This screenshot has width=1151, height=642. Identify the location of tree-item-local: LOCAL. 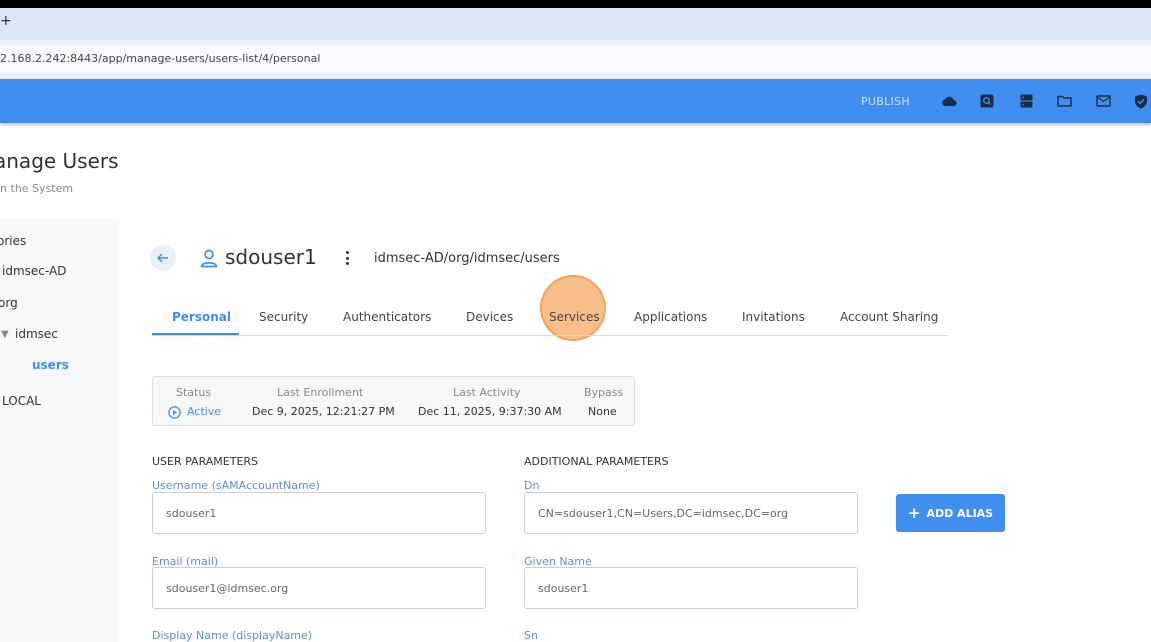
(21, 401).